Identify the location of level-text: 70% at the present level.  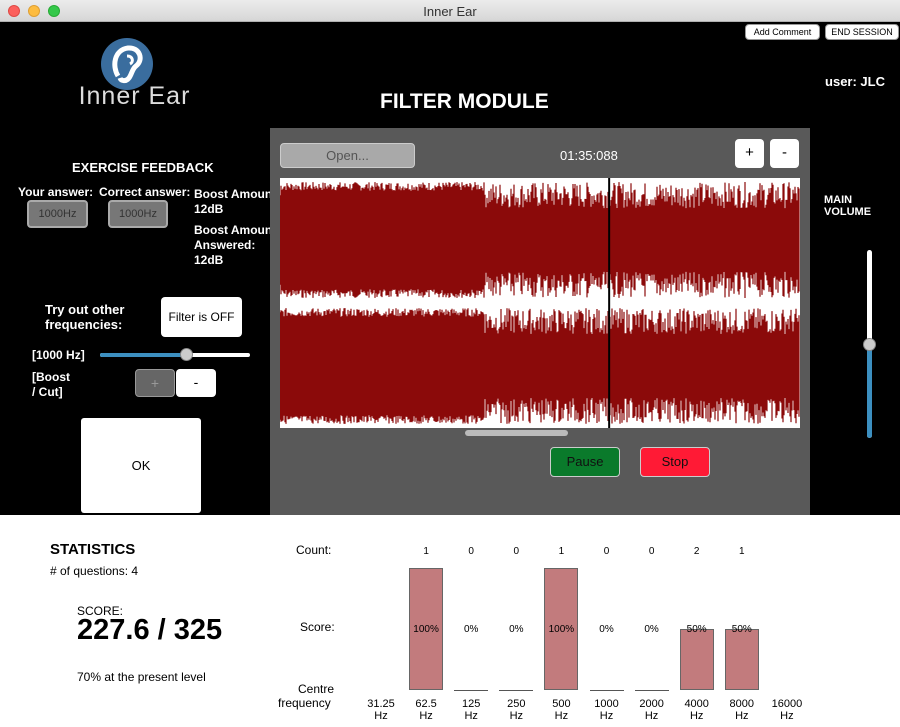
(141, 677).